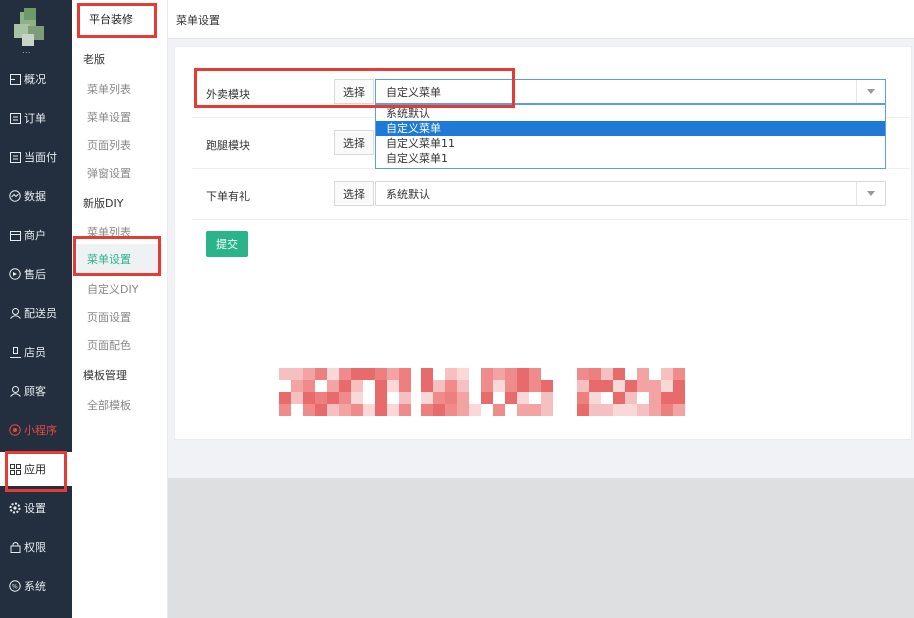 The width and height of the screenshot is (914, 618). I want to click on subnav-item-old-page-list: 页面列表, so click(109, 145).